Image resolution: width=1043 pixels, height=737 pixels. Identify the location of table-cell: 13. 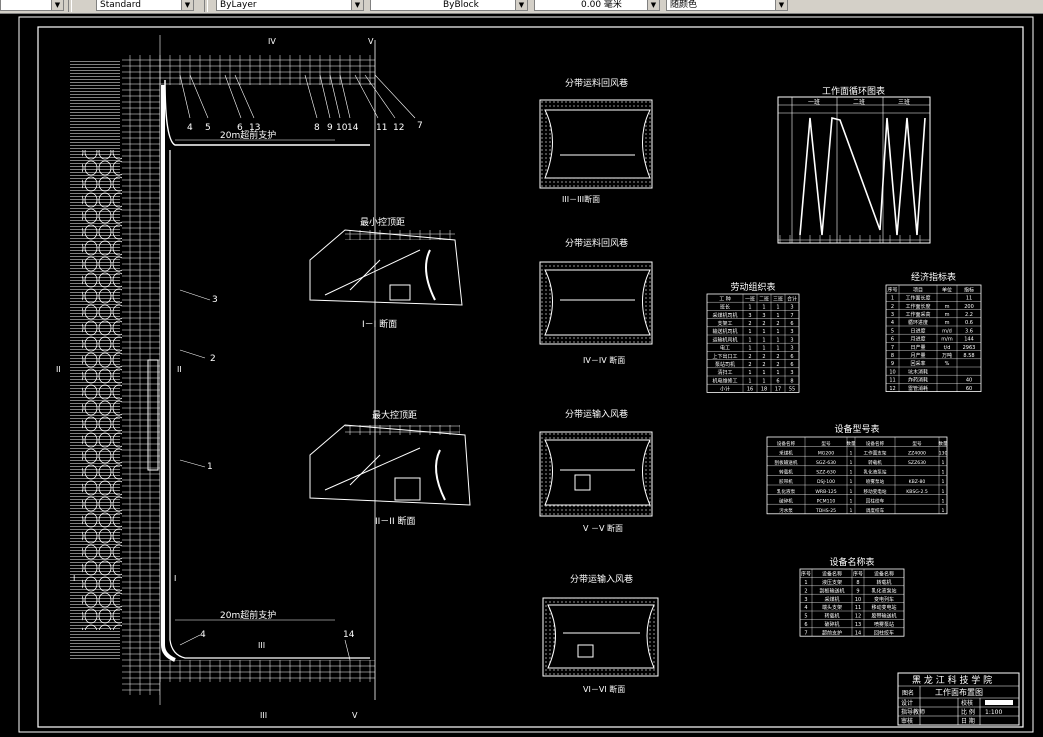
(858, 625).